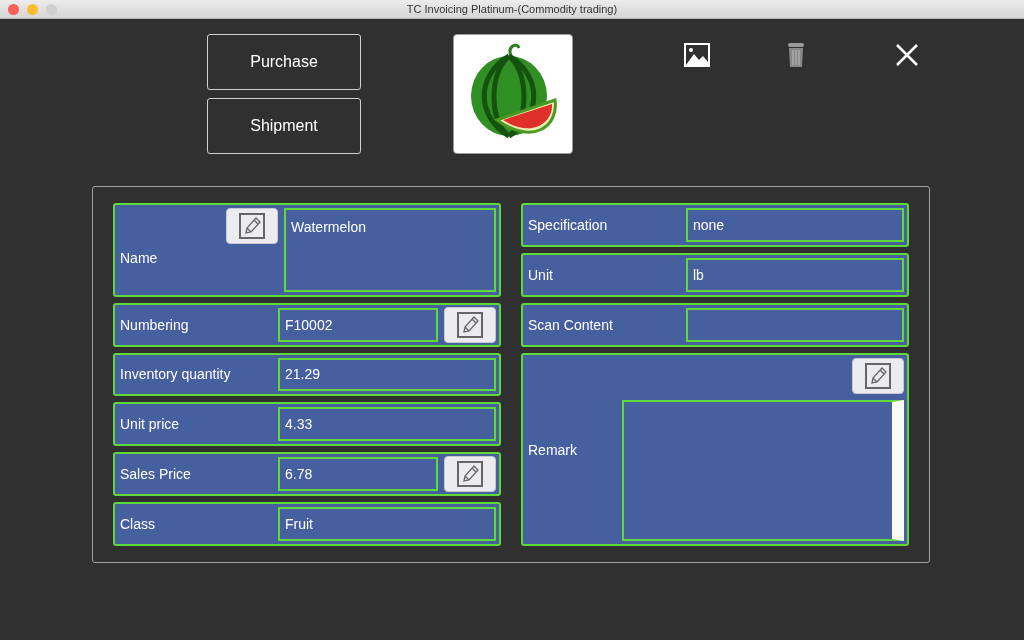 The height and width of the screenshot is (640, 1024). I want to click on field-label: Numbering, so click(155, 324).